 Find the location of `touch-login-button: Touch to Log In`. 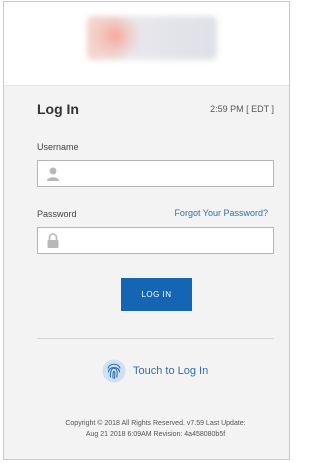

touch-login-button: Touch to Log In is located at coordinates (155, 371).